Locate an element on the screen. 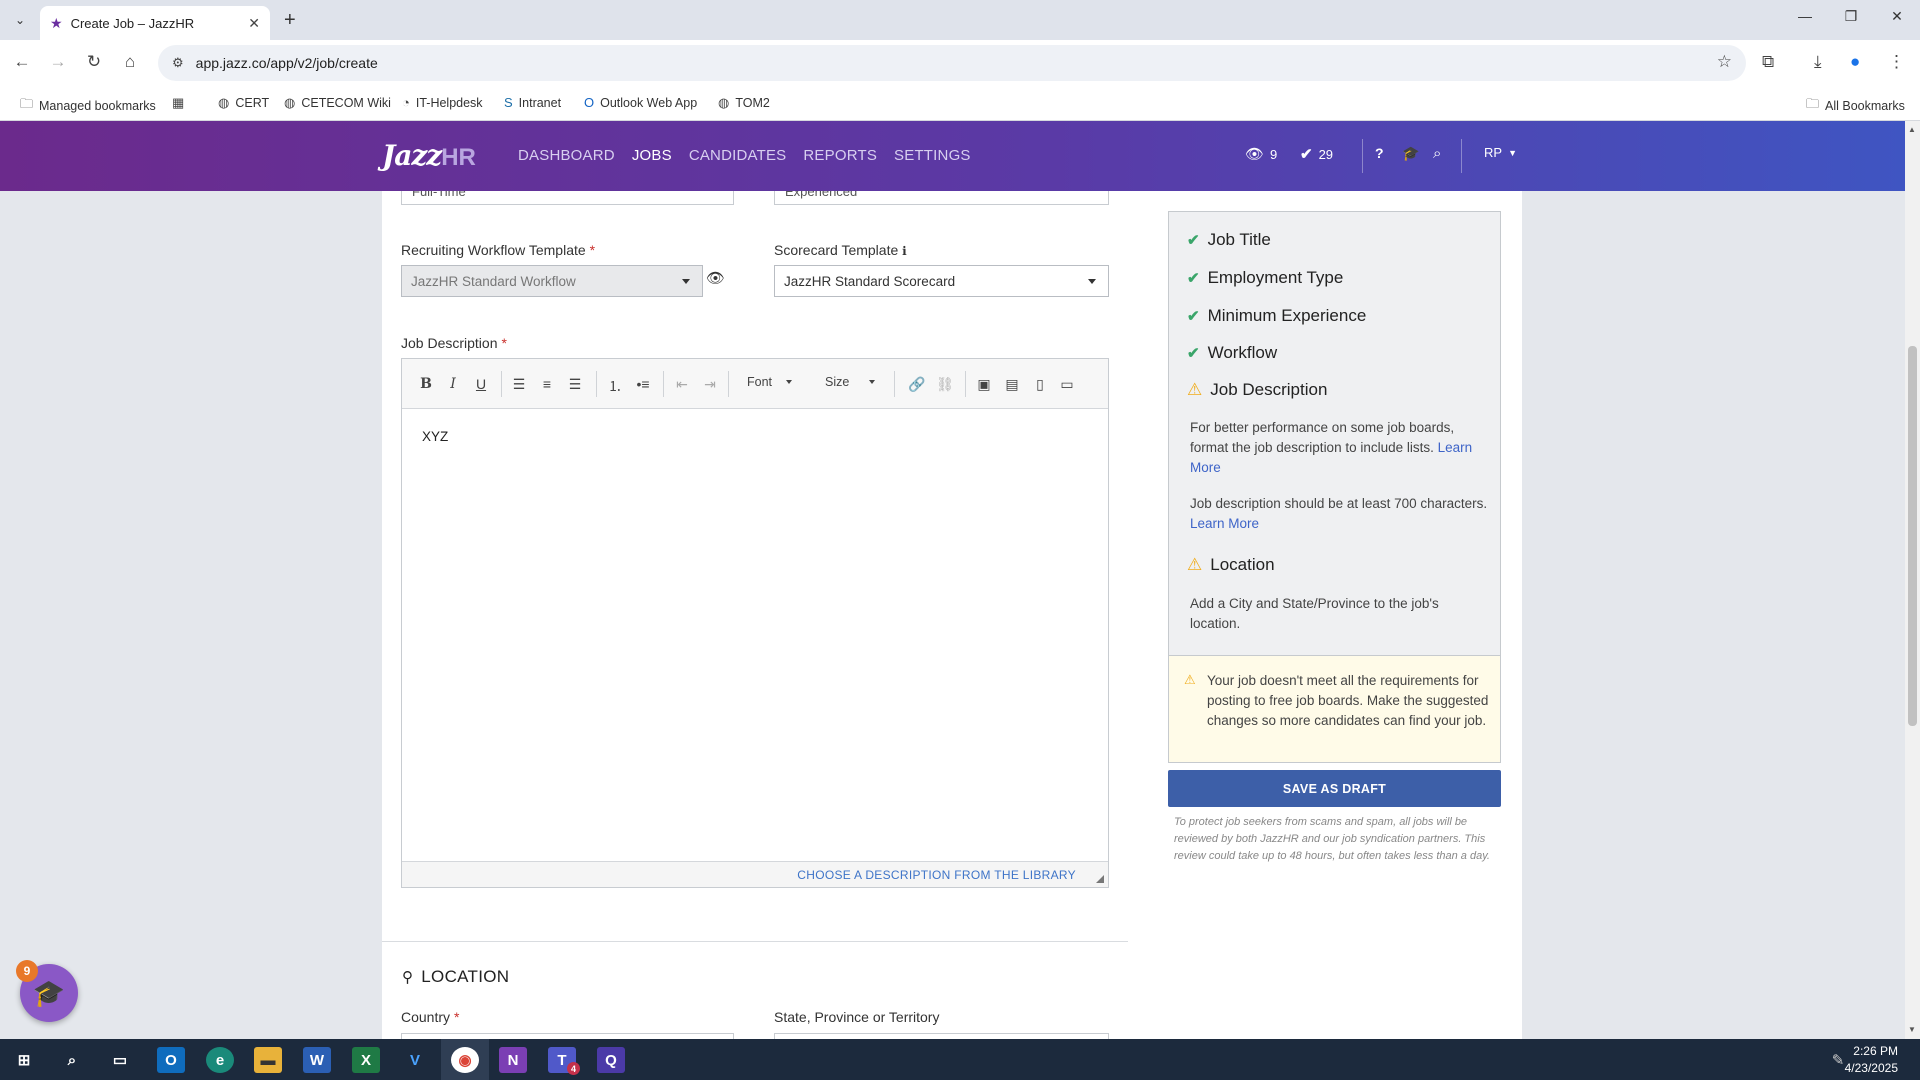 This screenshot has height=1080, width=1920. forward-icon: → is located at coordinates (58, 62).